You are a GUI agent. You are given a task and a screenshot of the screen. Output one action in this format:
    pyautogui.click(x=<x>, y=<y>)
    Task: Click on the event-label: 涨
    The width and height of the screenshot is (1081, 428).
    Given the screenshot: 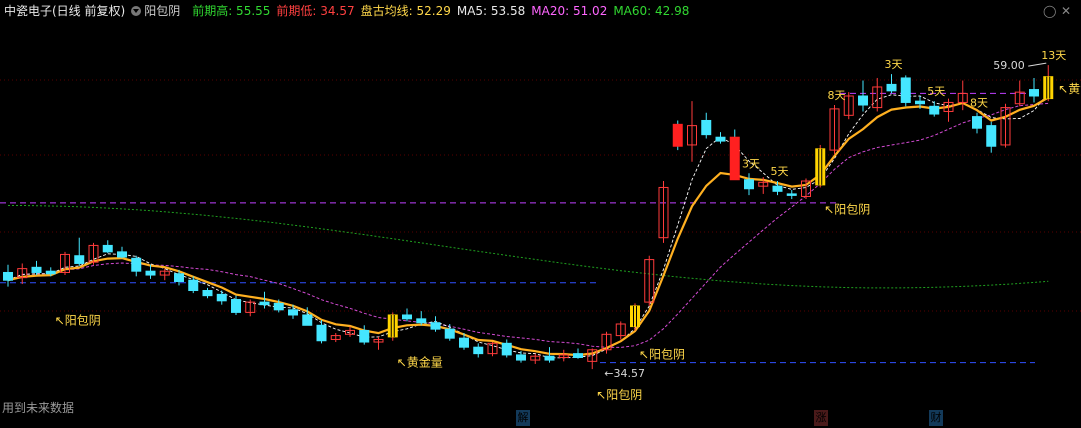 What is the action you would take?
    pyautogui.click(x=821, y=417)
    